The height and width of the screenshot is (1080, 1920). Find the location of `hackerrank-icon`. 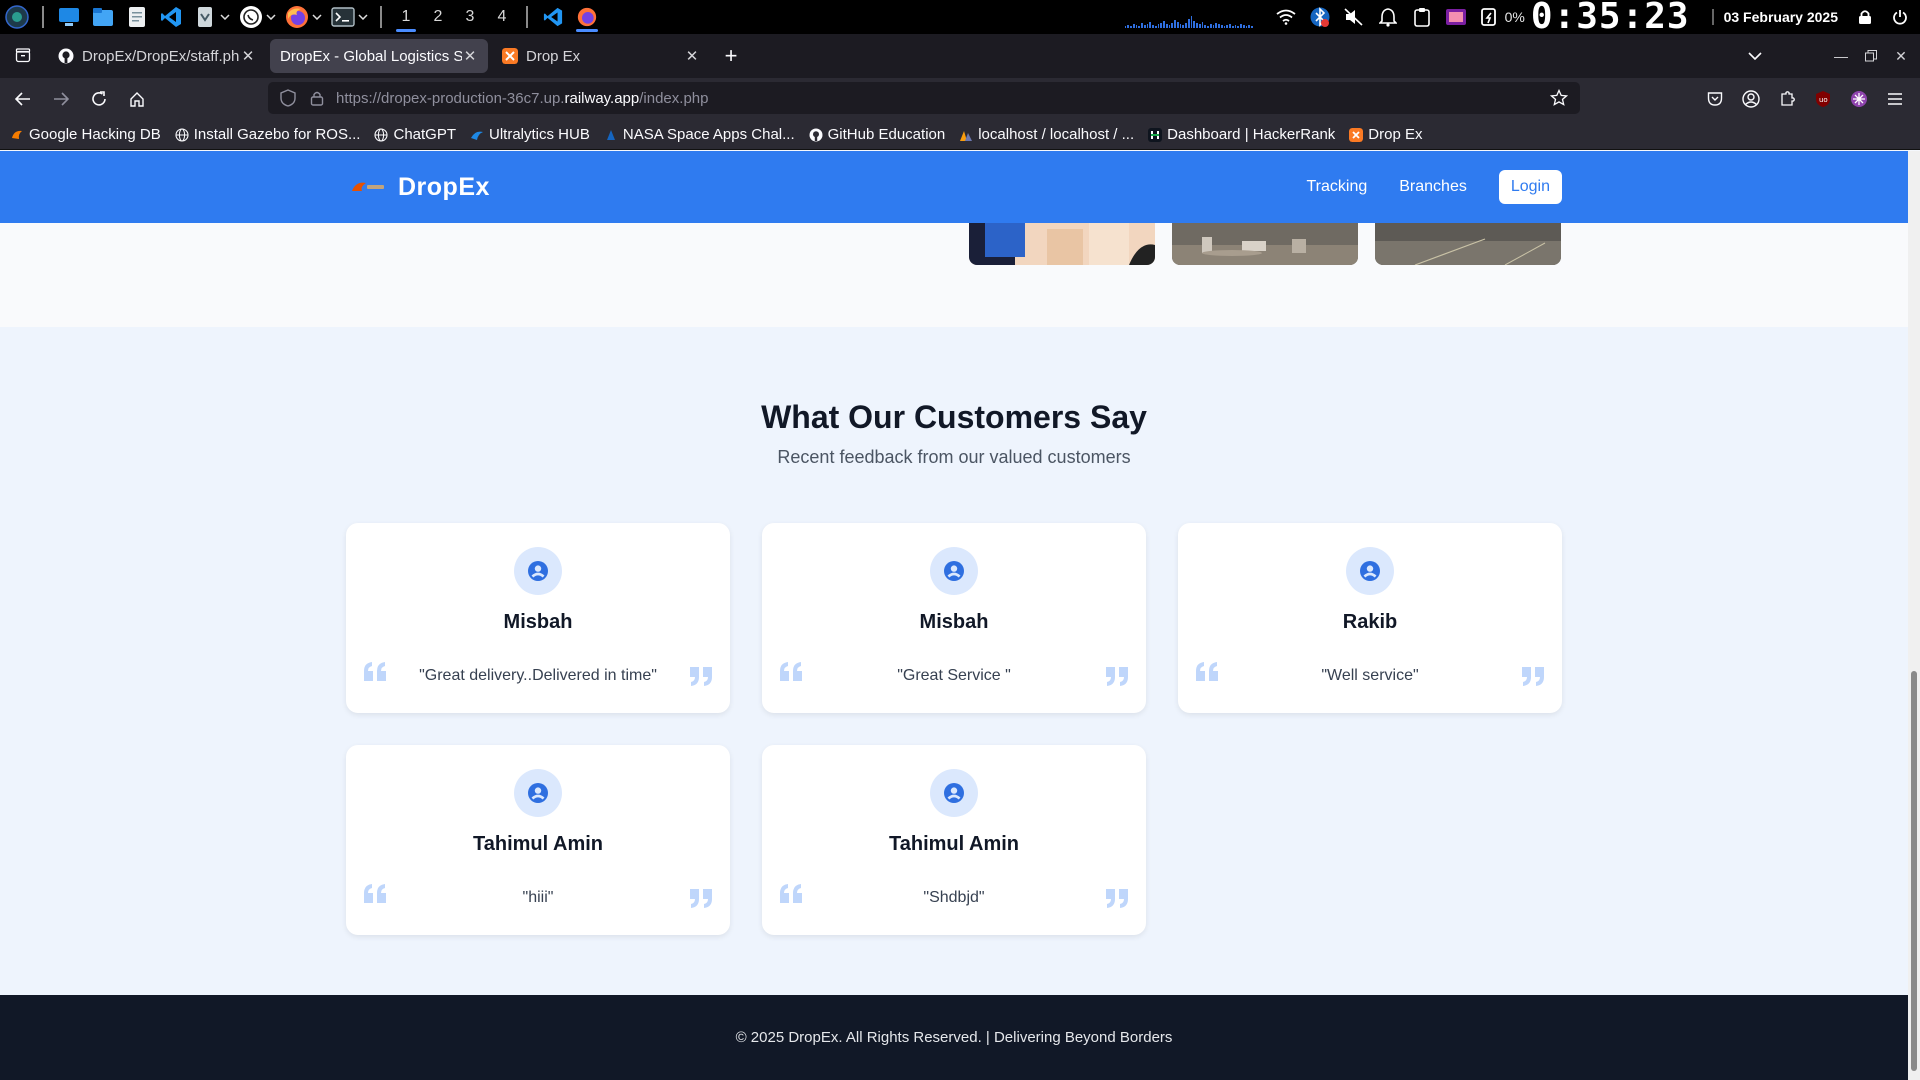

hackerrank-icon is located at coordinates (1155, 134).